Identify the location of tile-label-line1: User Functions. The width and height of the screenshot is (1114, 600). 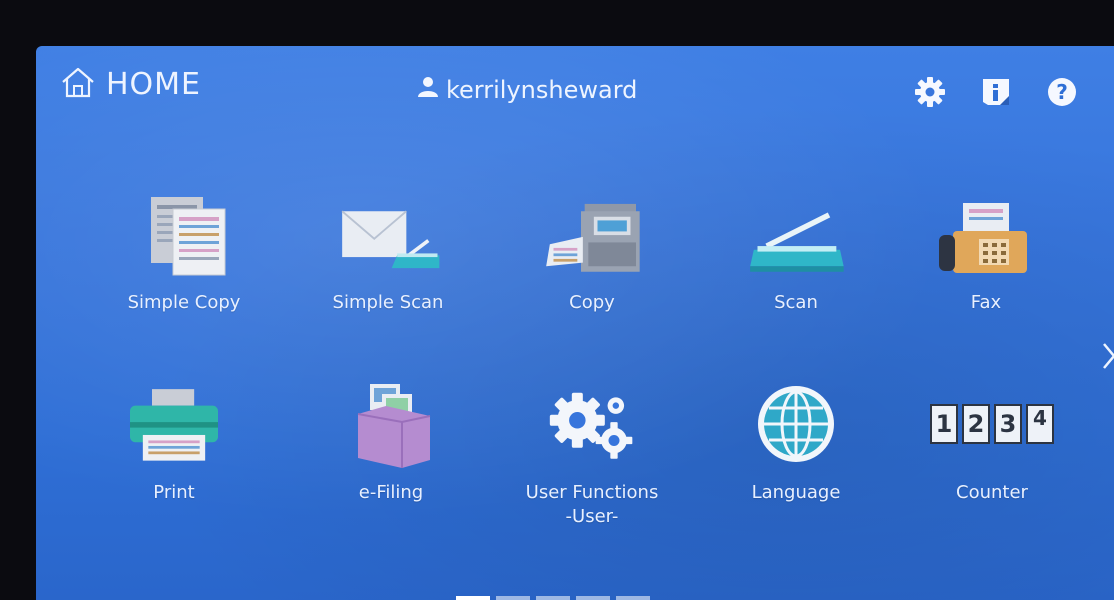
(592, 492).